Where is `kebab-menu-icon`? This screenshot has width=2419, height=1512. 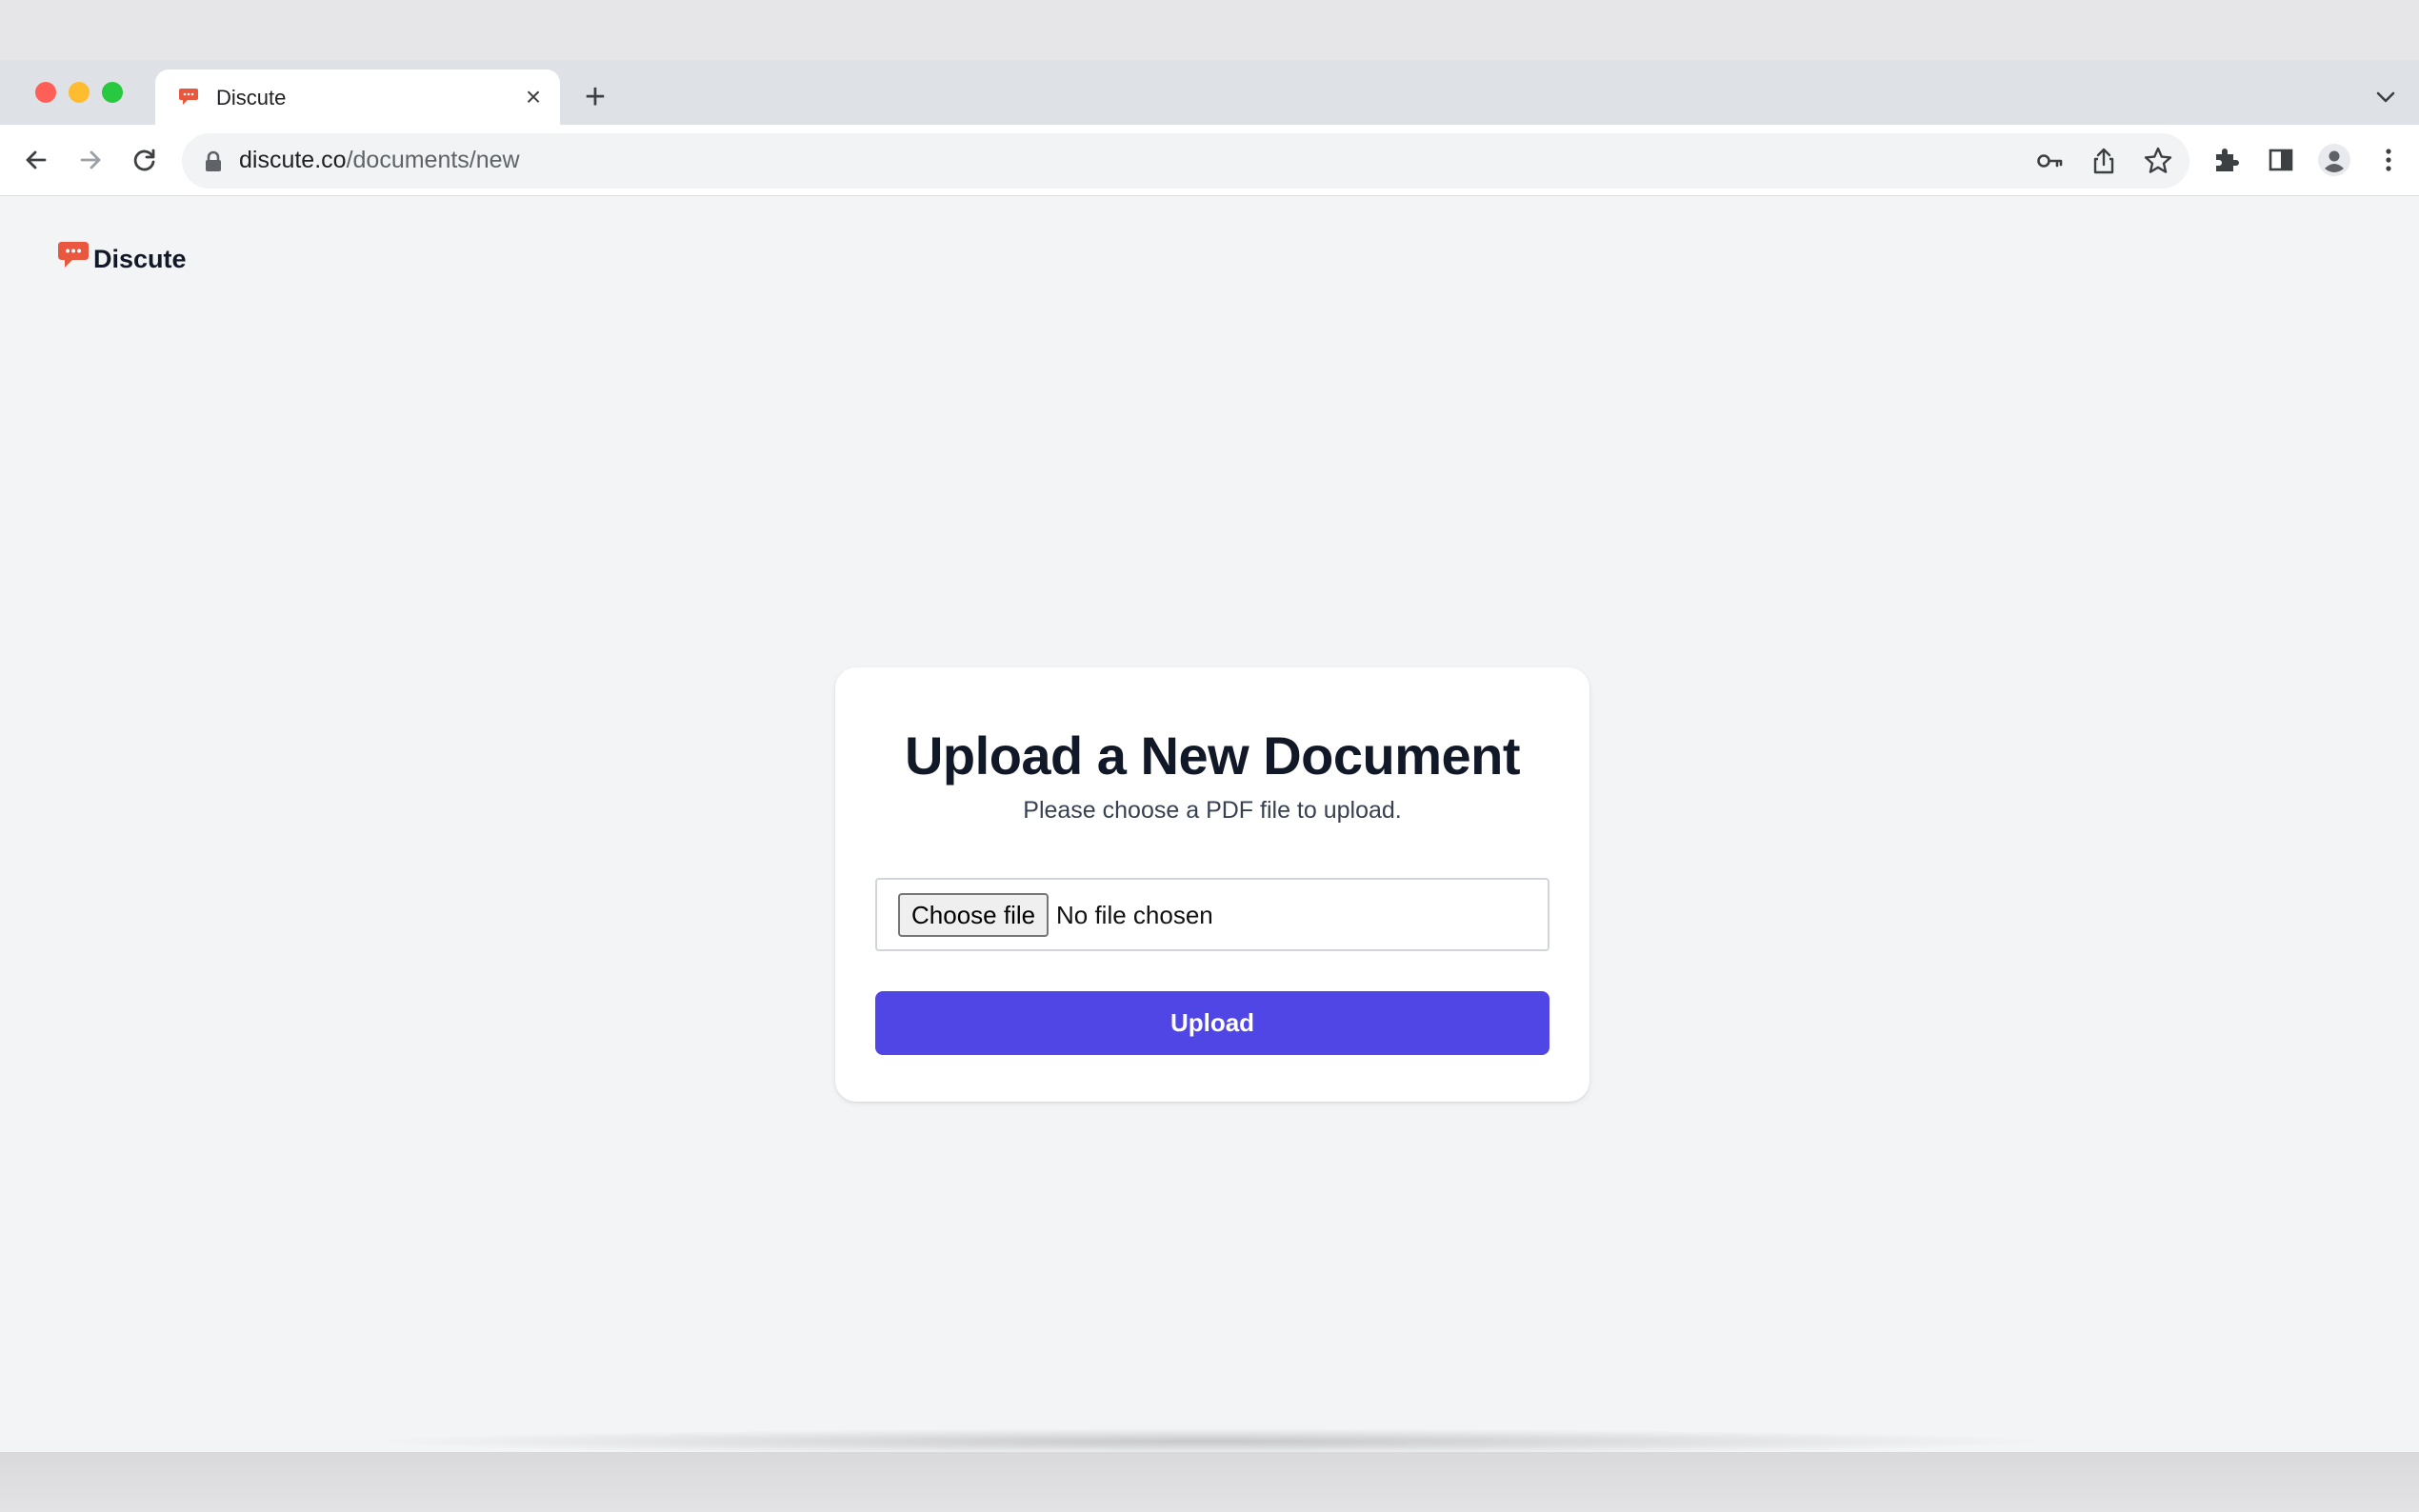 kebab-menu-icon is located at coordinates (2388, 160).